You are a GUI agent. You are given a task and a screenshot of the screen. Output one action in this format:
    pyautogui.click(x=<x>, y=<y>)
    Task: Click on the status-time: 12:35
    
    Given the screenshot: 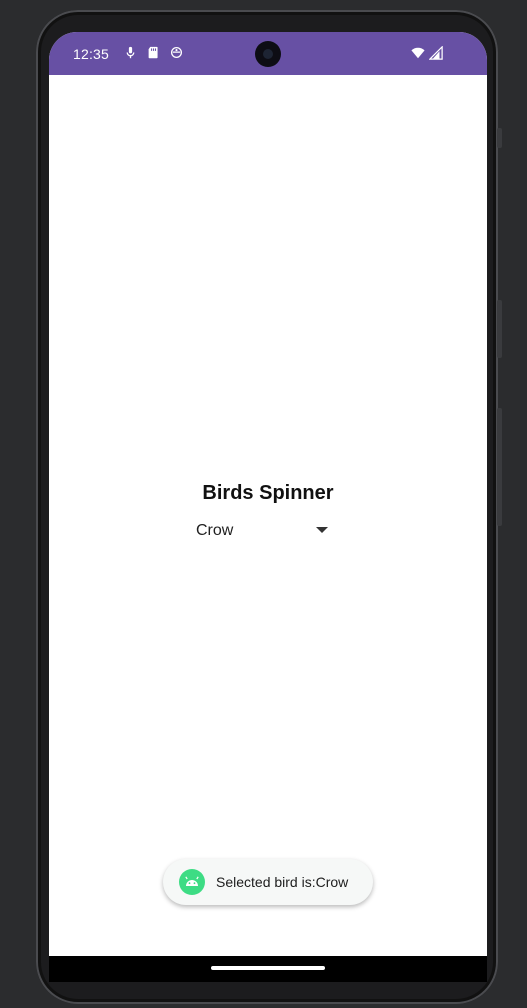 What is the action you would take?
    pyautogui.click(x=91, y=54)
    